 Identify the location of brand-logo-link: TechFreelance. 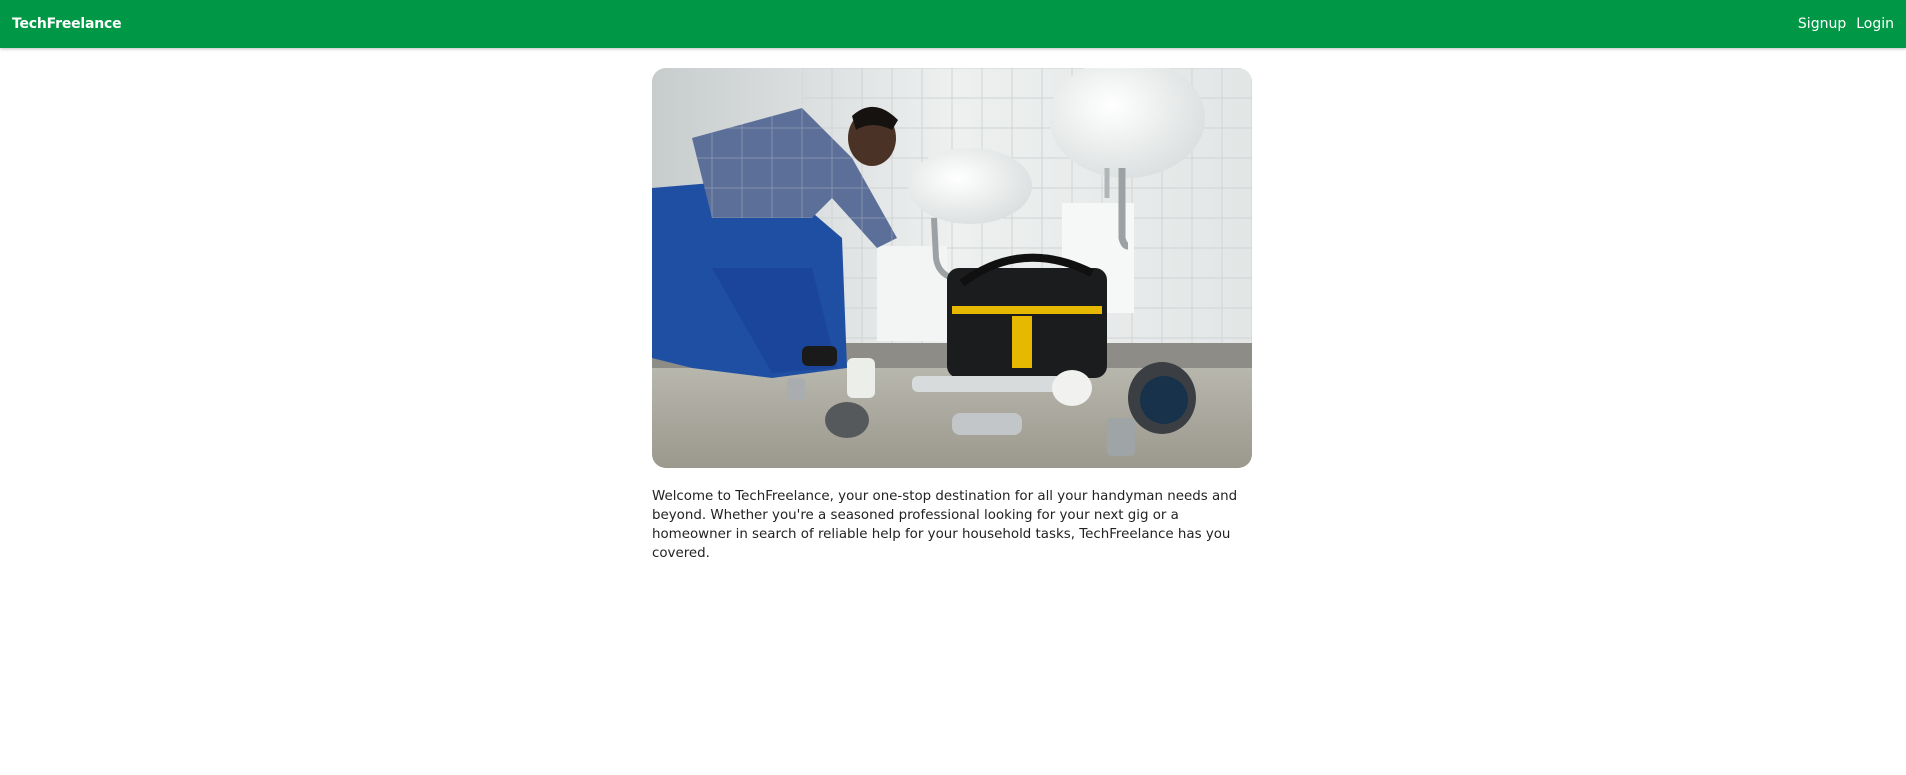
(67, 24).